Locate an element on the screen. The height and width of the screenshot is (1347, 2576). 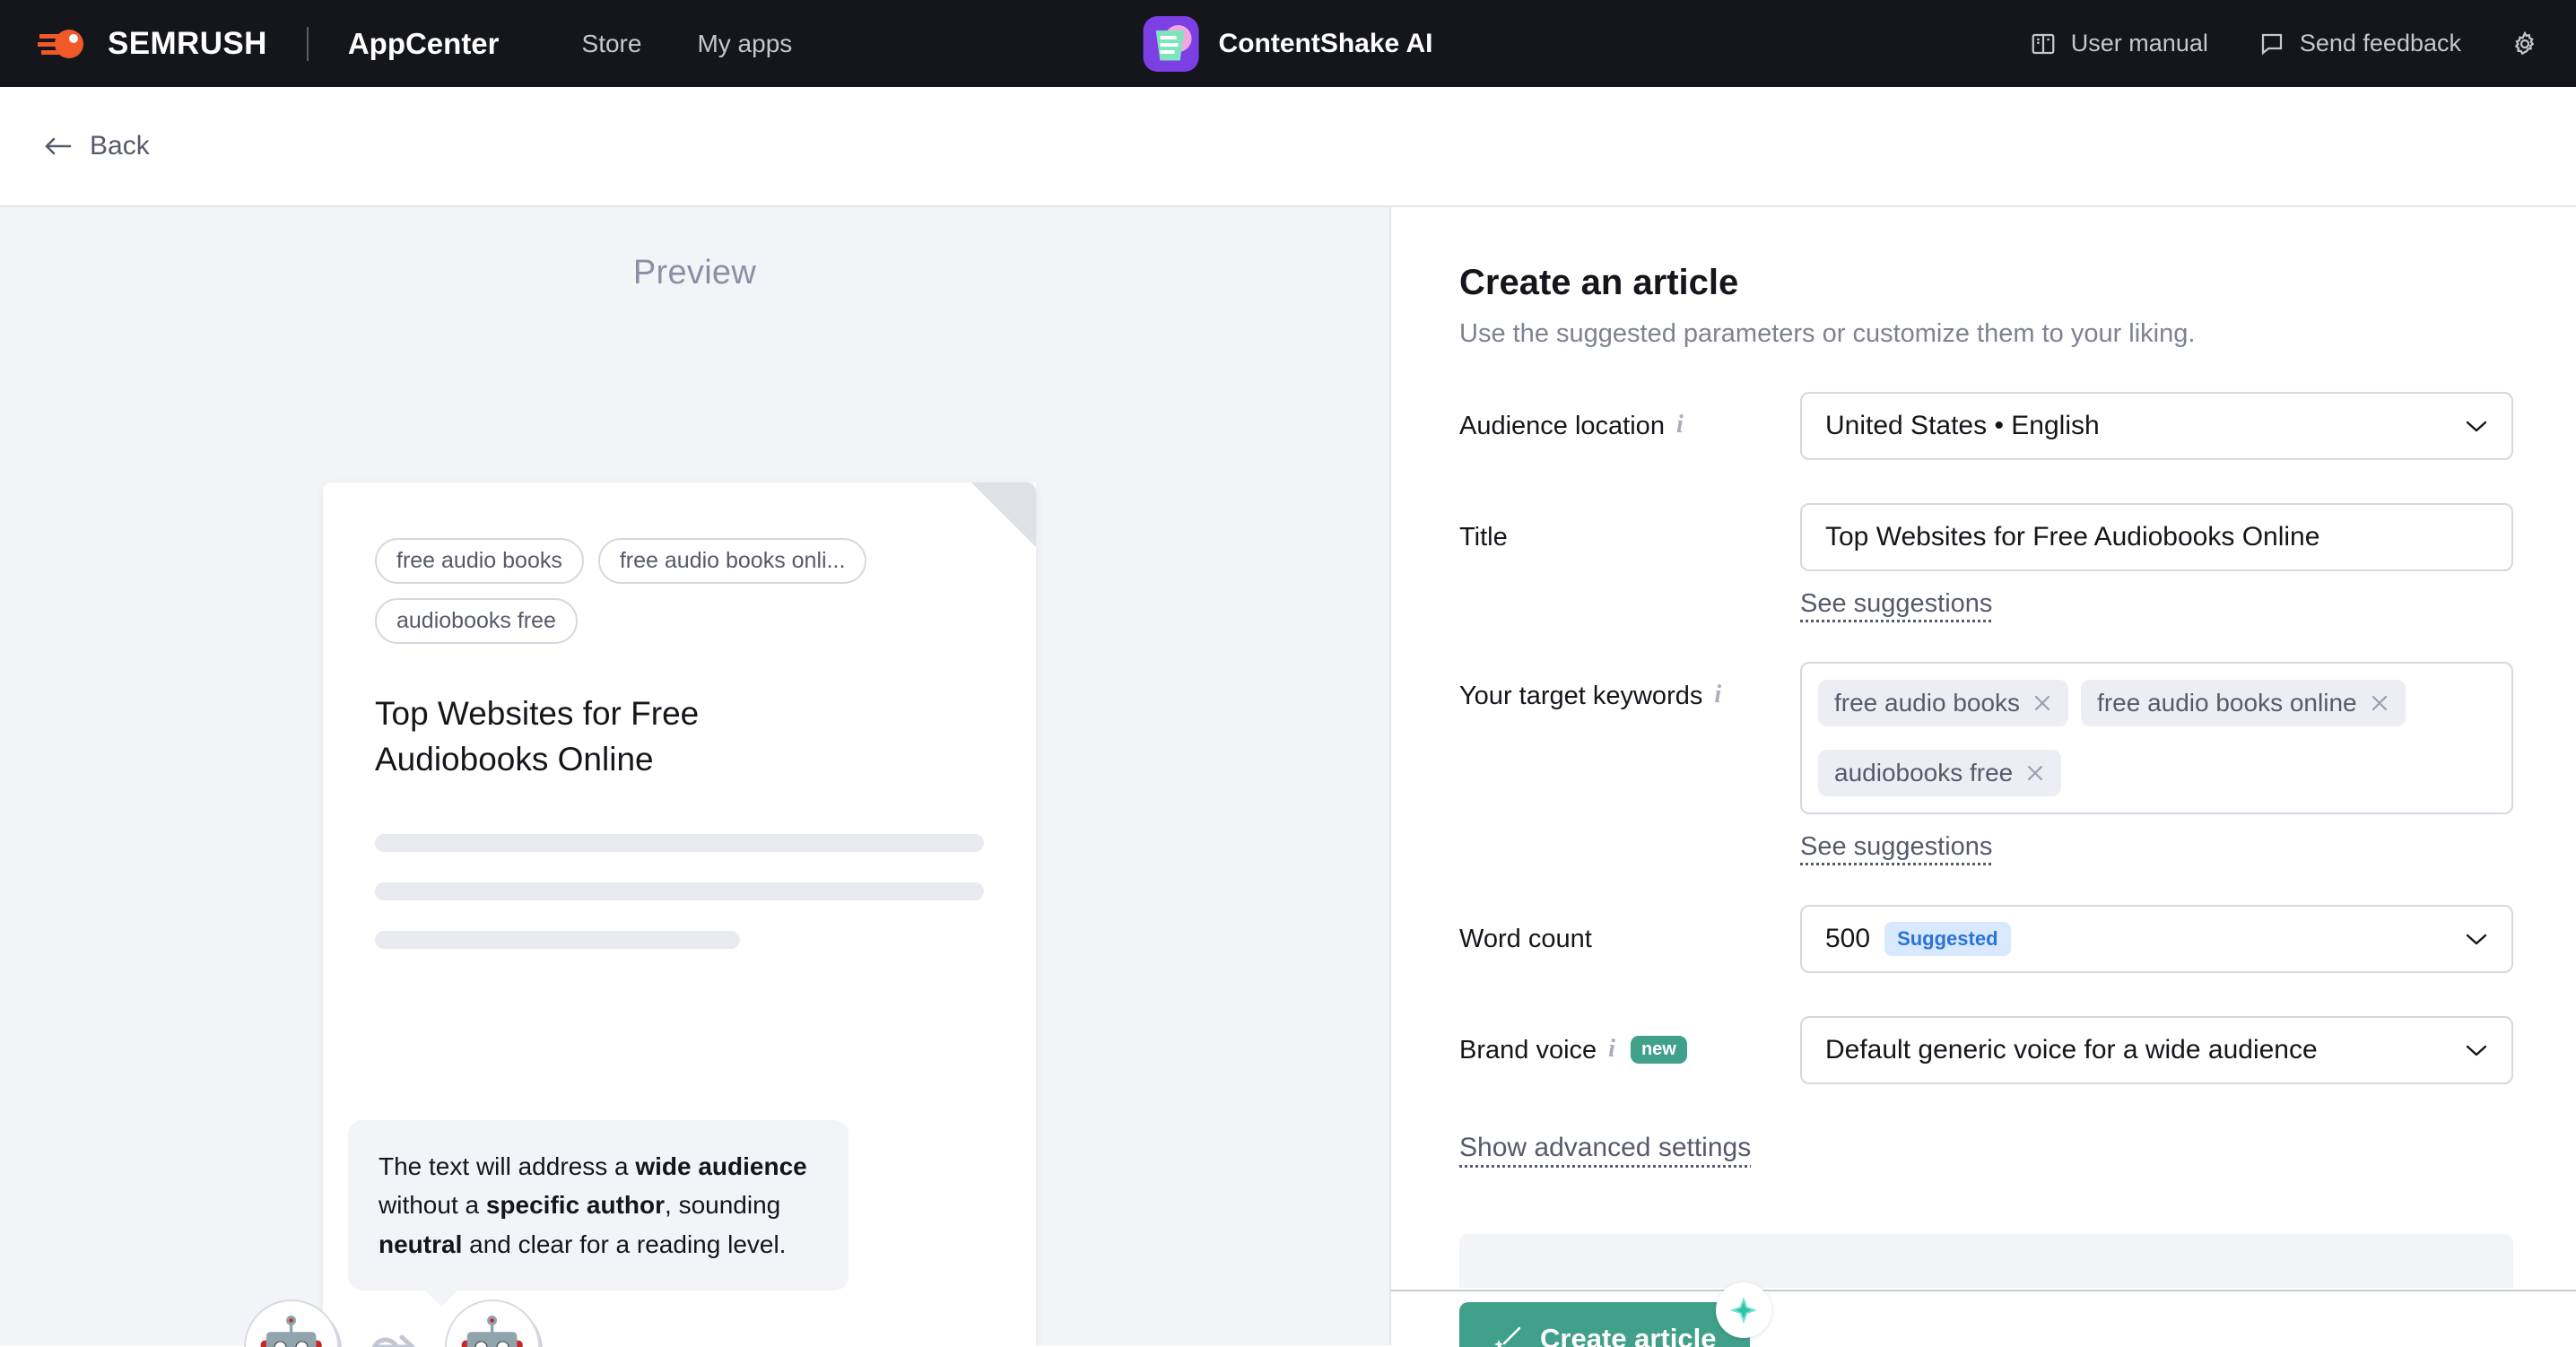
robot-avatar-left: 🤖 is located at coordinates (291, 1323).